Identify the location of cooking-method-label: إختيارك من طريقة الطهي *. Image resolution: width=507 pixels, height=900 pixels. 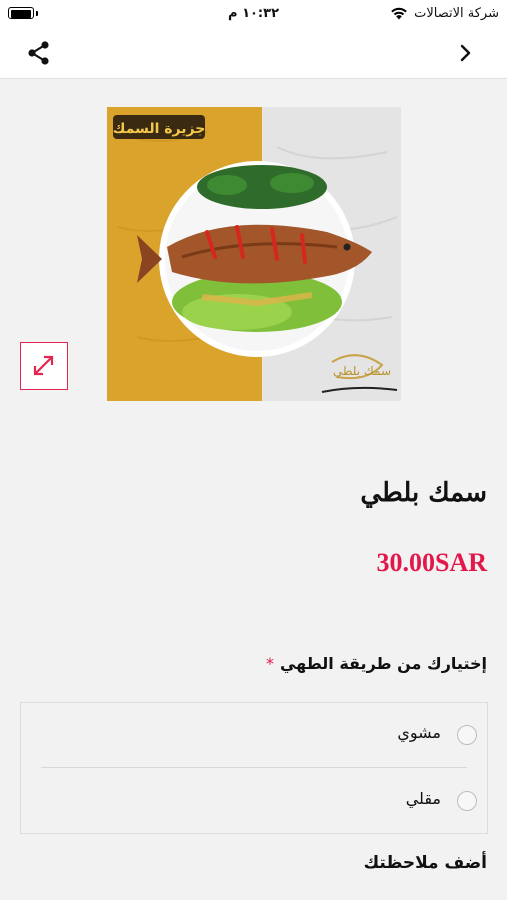
(376, 663).